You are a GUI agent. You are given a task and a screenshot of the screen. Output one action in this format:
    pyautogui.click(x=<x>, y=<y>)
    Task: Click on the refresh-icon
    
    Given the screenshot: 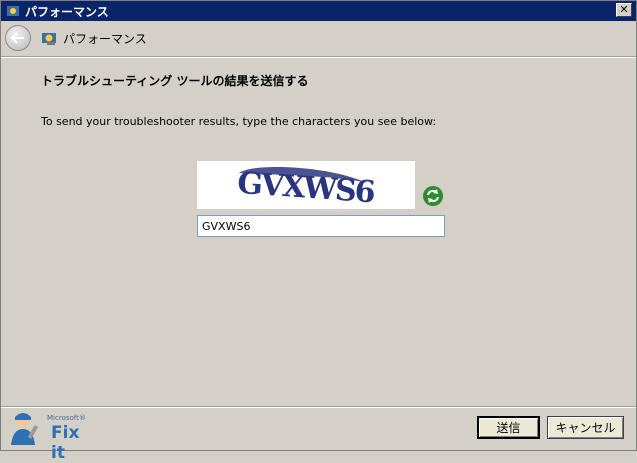 What is the action you would take?
    pyautogui.click(x=433, y=196)
    